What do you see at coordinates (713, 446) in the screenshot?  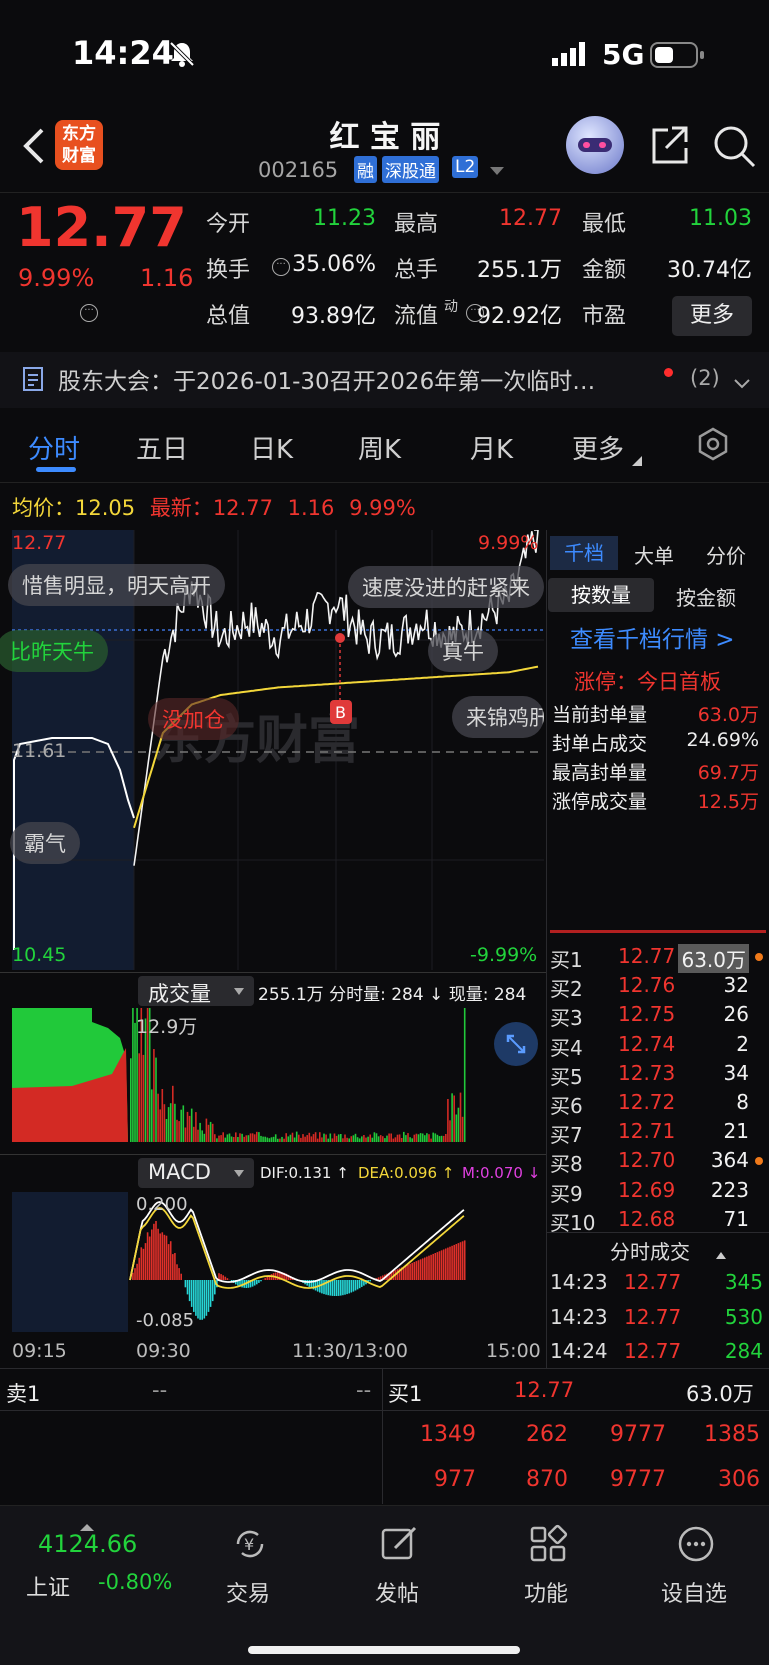 I see `settings-icon` at bounding box center [713, 446].